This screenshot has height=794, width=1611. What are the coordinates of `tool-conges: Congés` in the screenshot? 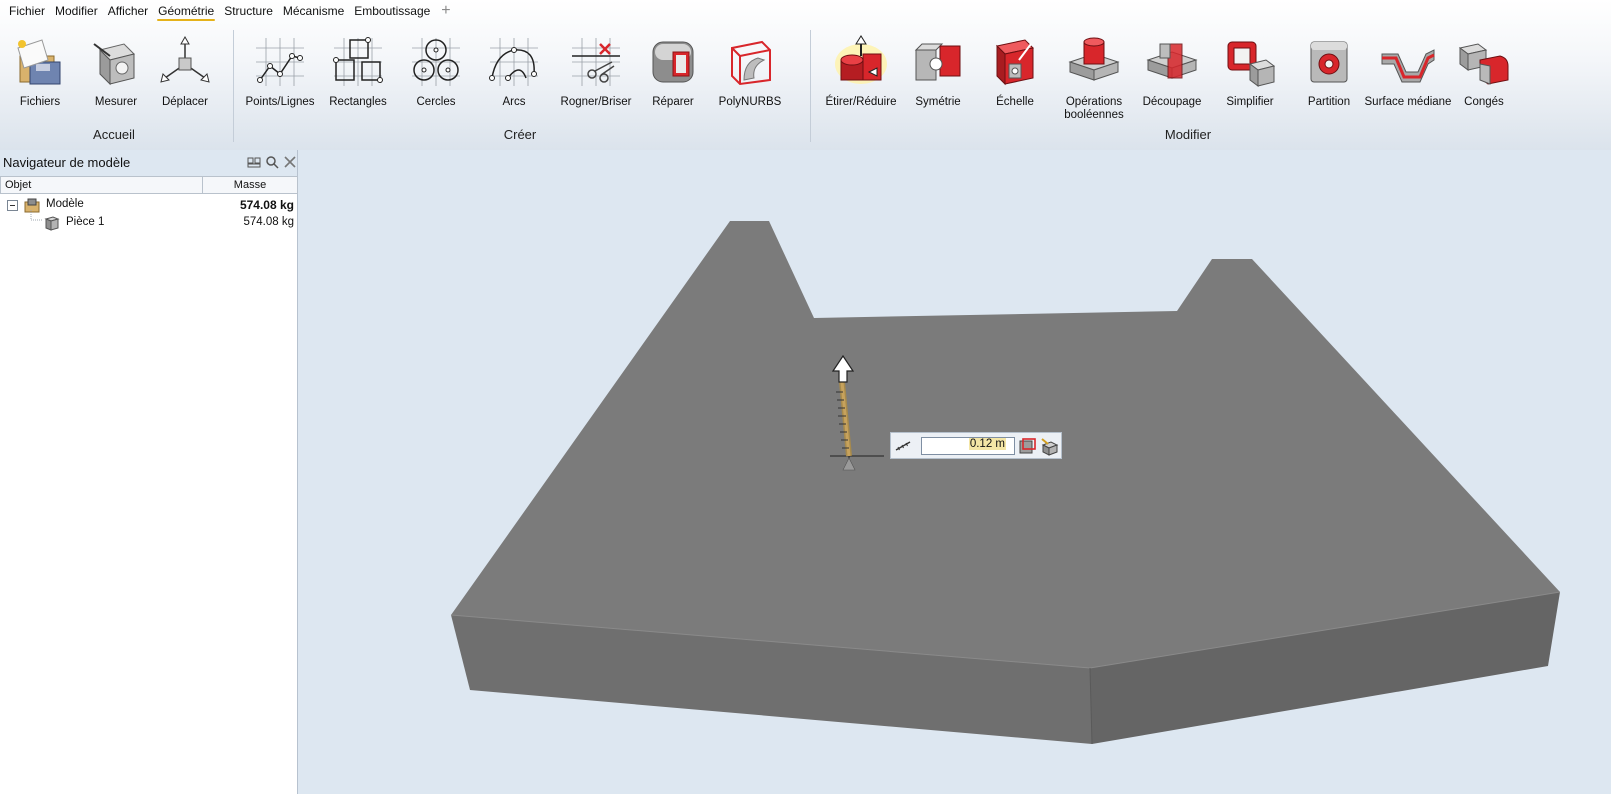 It's located at (1484, 74).